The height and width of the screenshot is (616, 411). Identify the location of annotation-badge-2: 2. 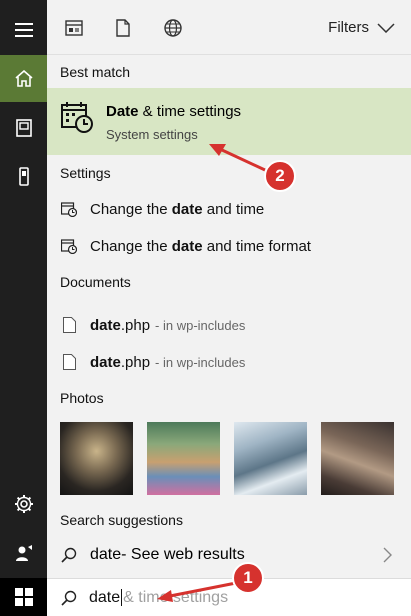
(280, 176).